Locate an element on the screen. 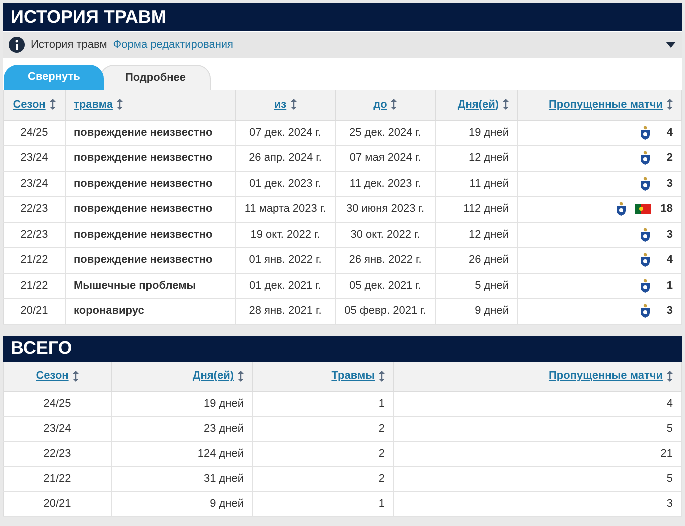  sort-link: Сезон is located at coordinates (52, 376).